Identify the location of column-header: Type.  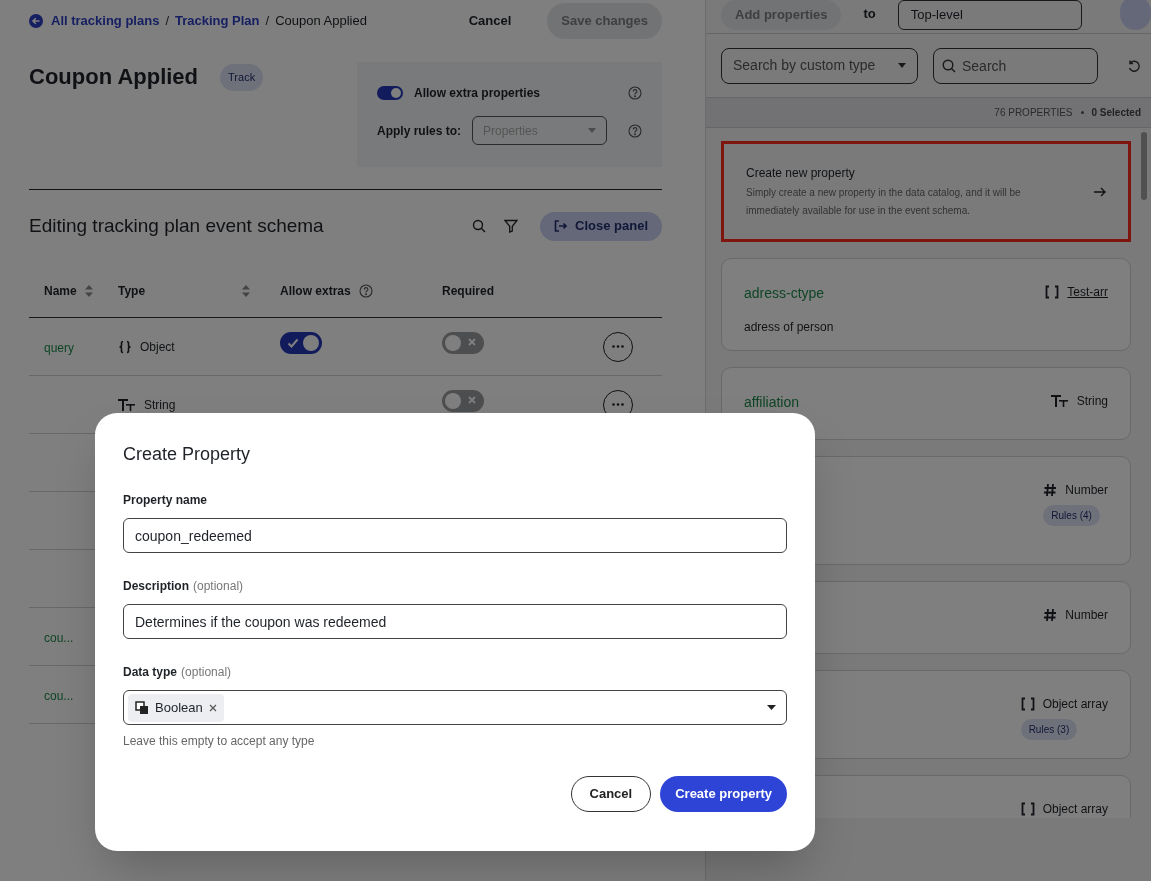
(132, 291).